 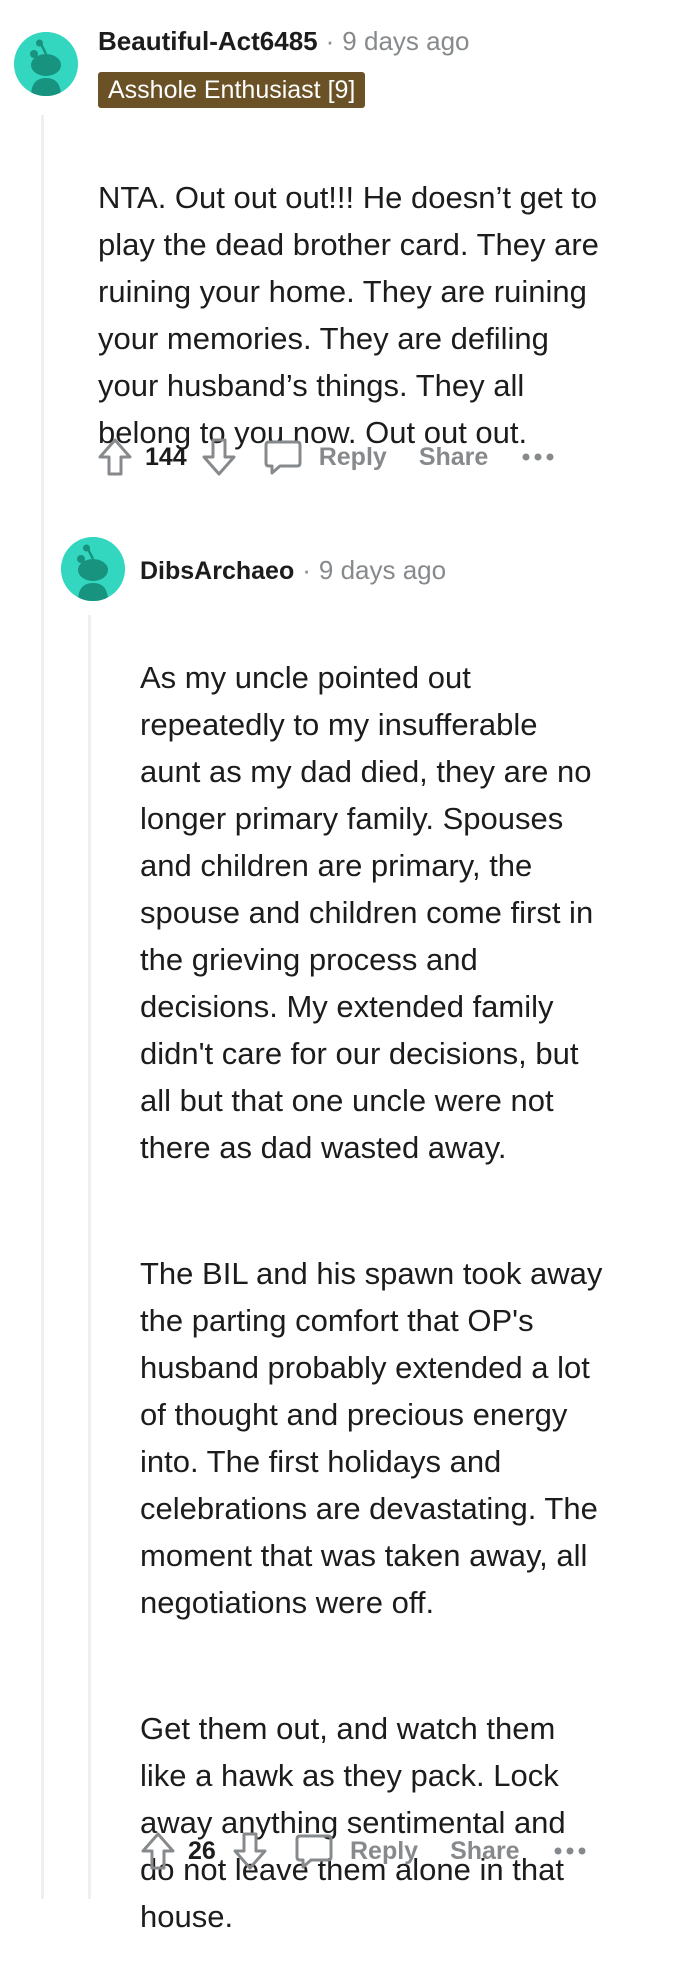 What do you see at coordinates (166, 456) in the screenshot?
I see `vote-count: 144` at bounding box center [166, 456].